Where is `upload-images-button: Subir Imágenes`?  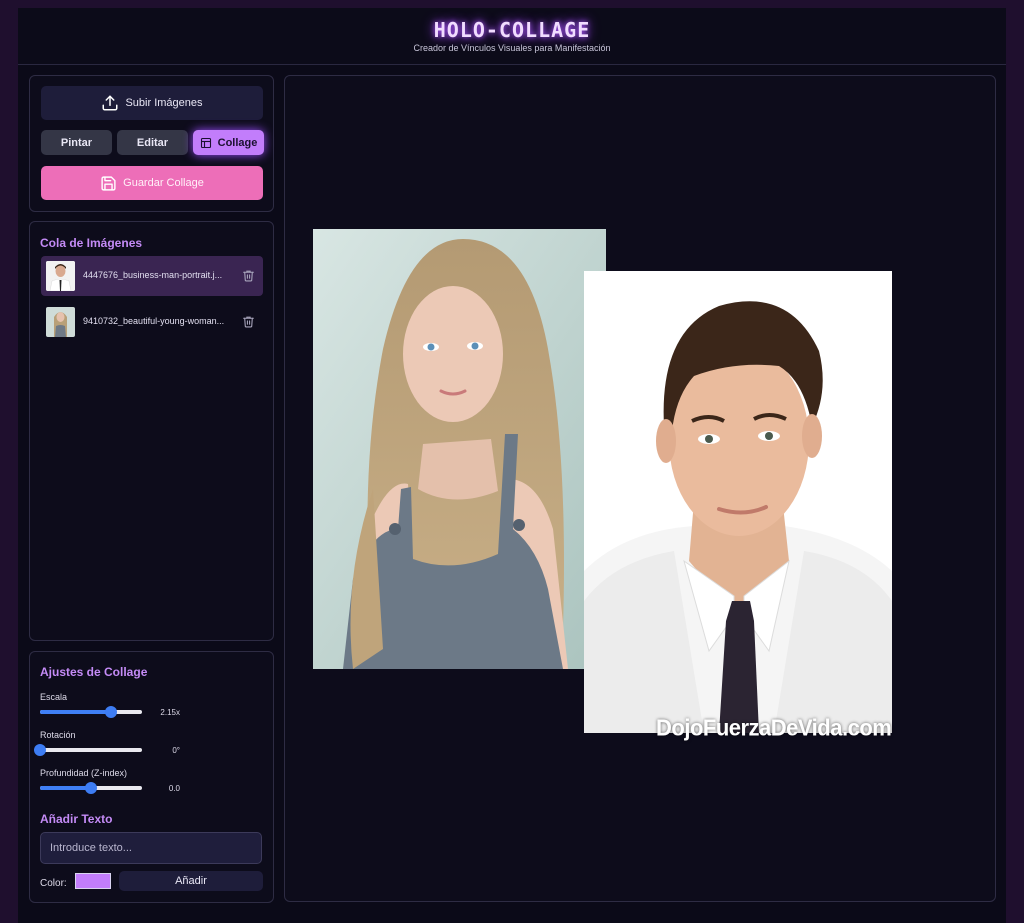 upload-images-button: Subir Imágenes is located at coordinates (152, 103).